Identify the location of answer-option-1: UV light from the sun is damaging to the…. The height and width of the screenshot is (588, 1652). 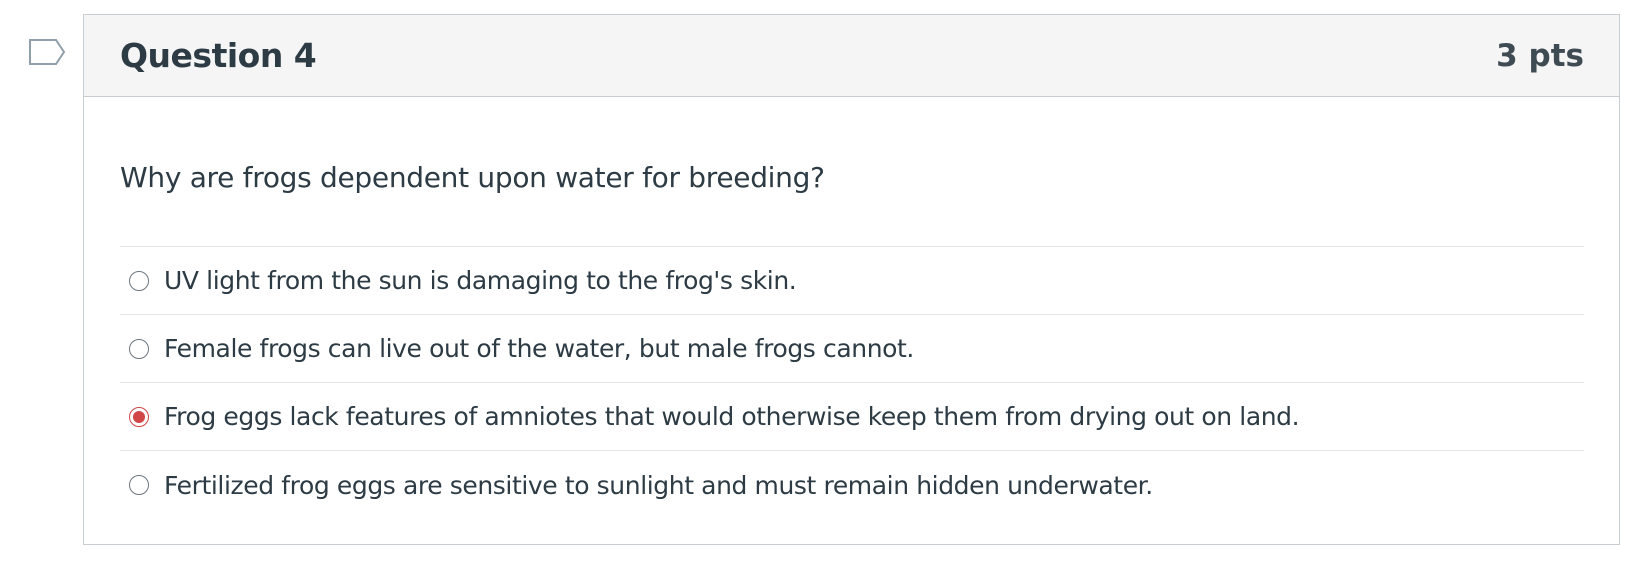
(852, 281).